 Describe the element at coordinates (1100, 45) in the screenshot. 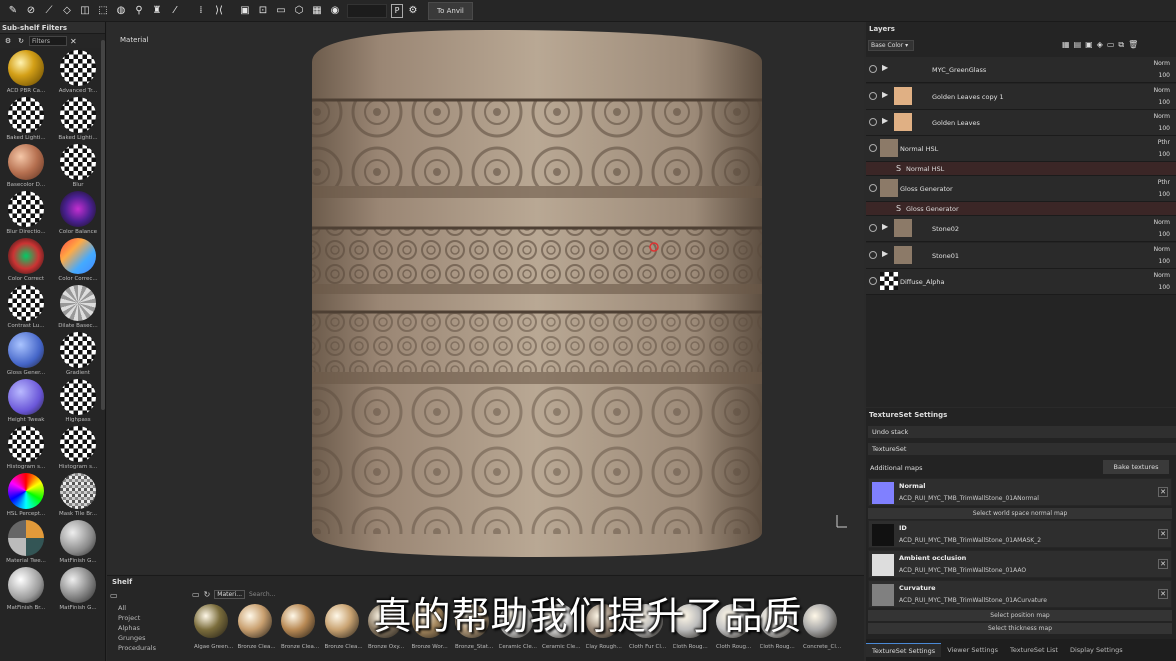

I see `add-effect-icon: ◈` at that location.